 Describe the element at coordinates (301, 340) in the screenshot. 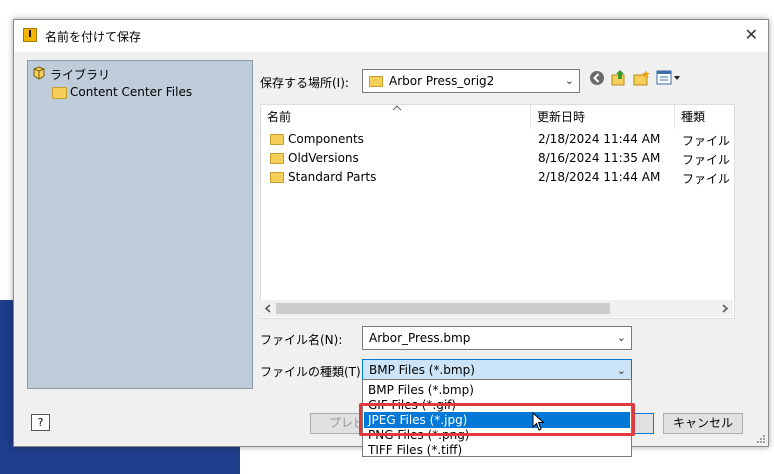

I see `filename-label: ファイル名(N):` at that location.